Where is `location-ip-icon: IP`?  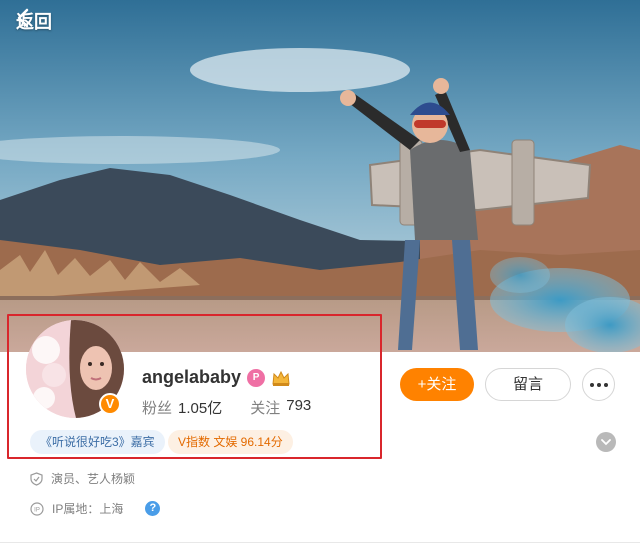
location-ip-icon: IP is located at coordinates (37, 508).